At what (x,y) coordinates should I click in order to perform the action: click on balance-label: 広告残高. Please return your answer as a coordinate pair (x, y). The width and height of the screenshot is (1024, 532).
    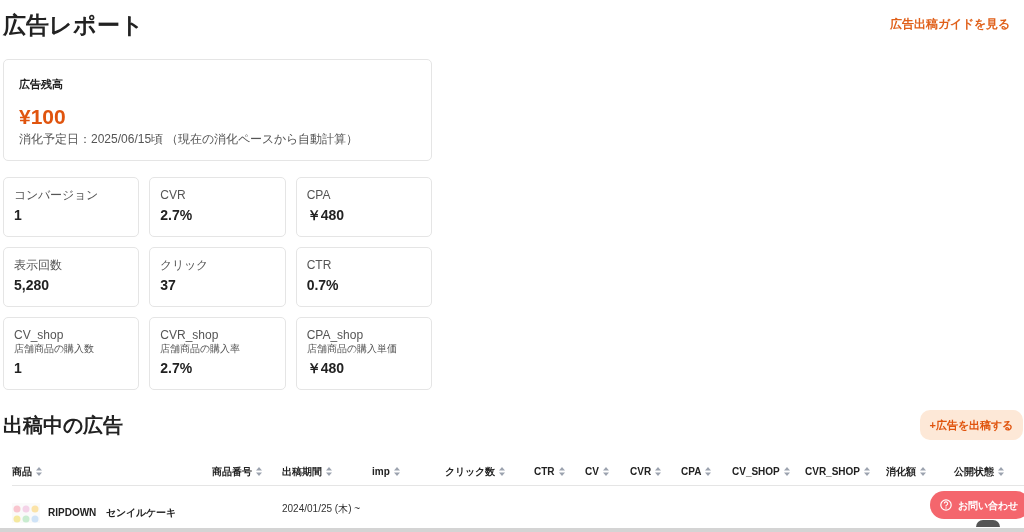
    Looking at the image, I should click on (41, 84).